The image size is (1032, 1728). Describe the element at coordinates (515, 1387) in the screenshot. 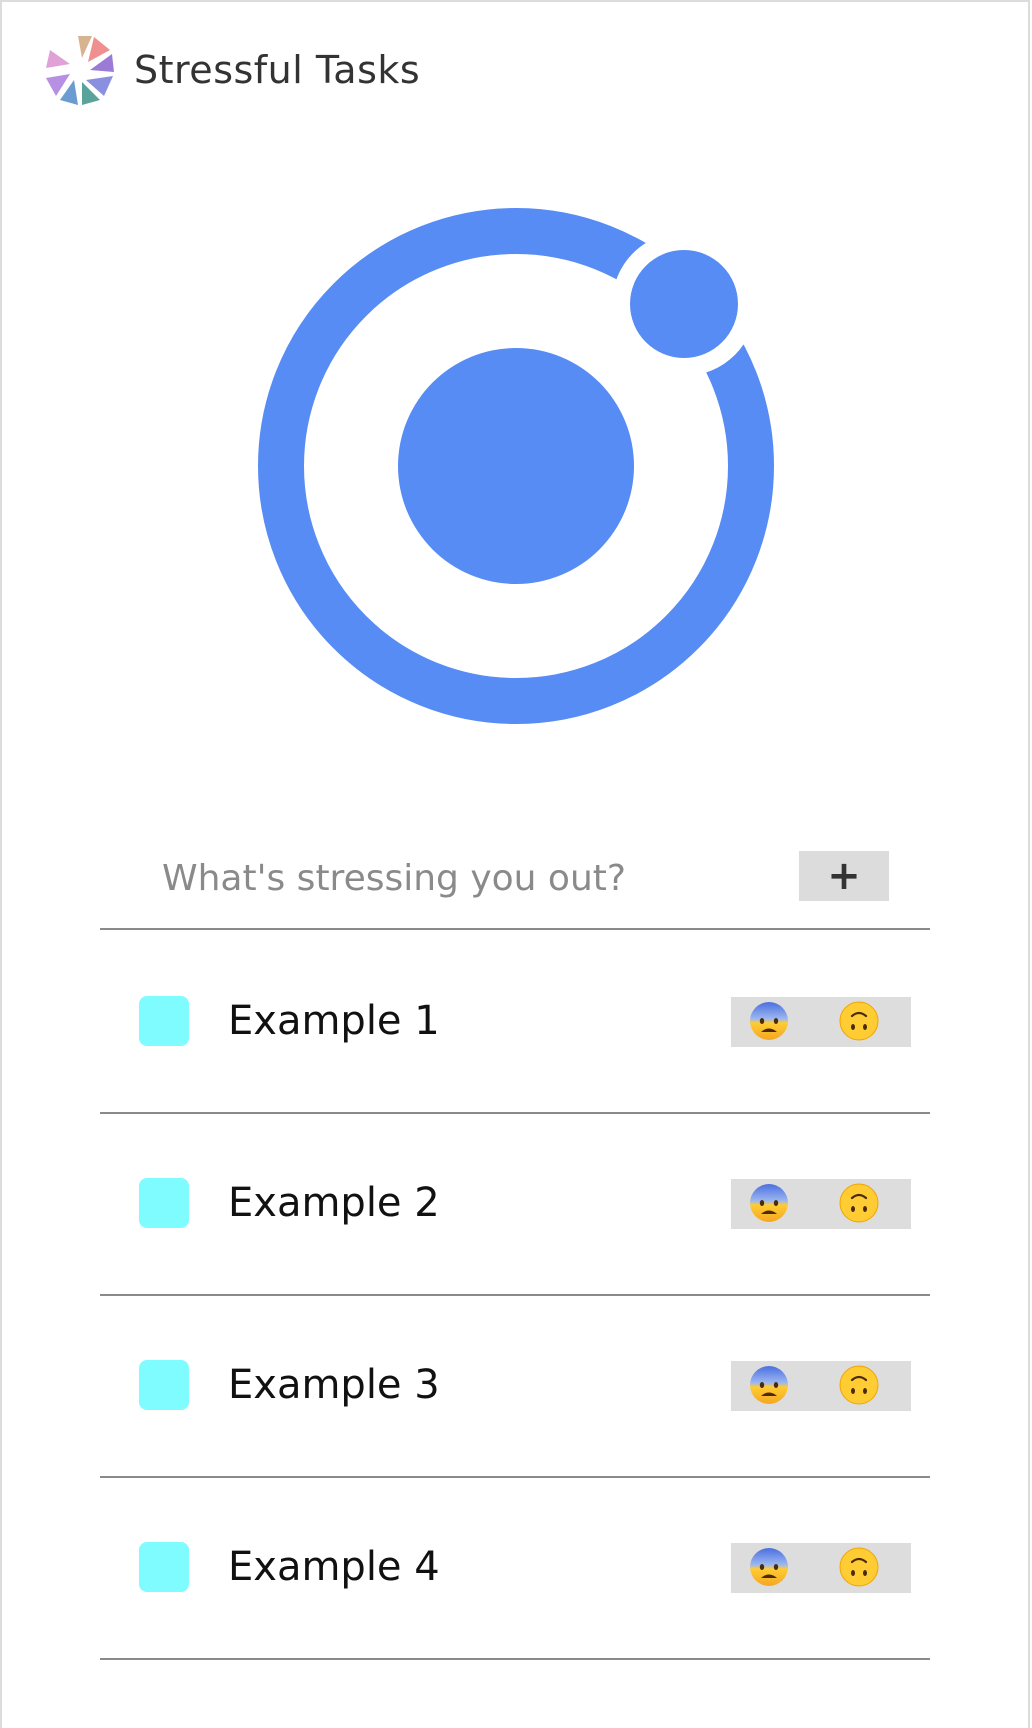

I see `task-row: Example 3` at that location.